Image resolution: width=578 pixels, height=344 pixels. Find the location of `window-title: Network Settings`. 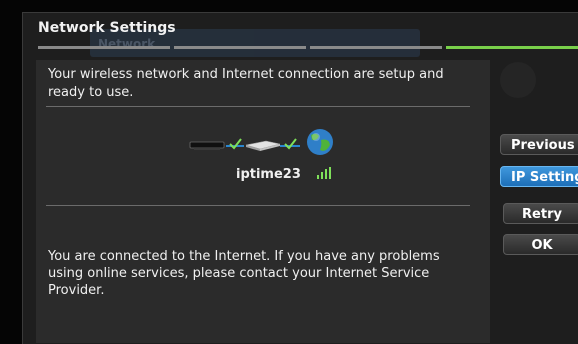

window-title: Network Settings is located at coordinates (107, 28).